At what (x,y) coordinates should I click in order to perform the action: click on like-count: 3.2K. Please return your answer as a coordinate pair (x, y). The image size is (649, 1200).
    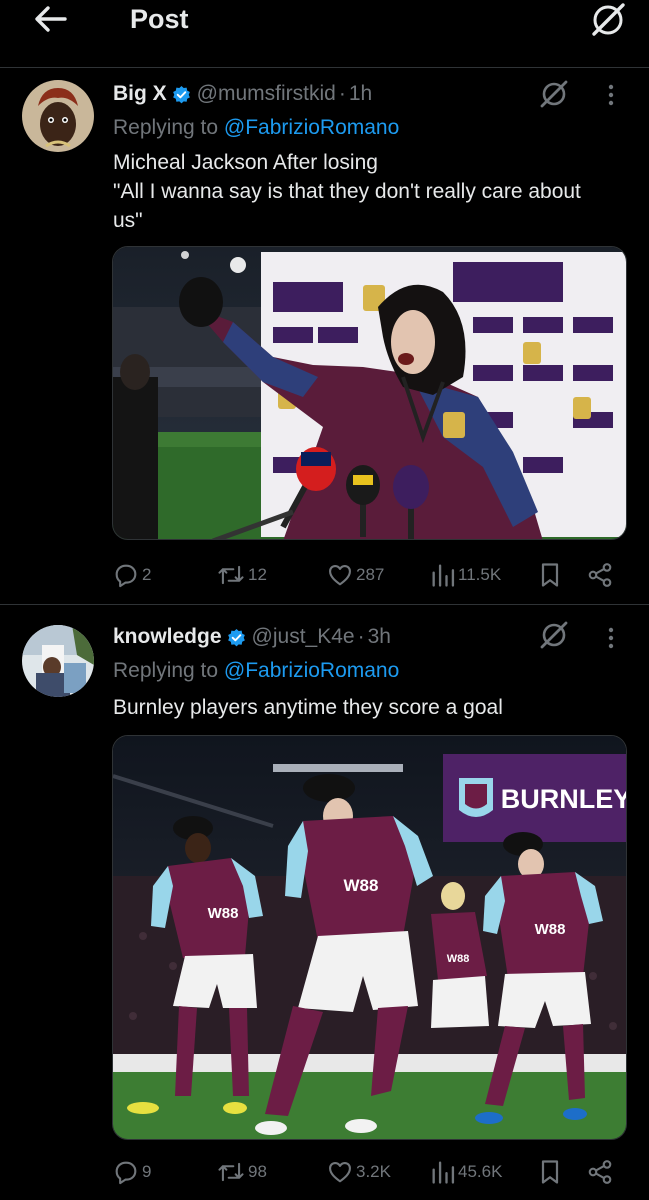
    Looking at the image, I should click on (373, 1171).